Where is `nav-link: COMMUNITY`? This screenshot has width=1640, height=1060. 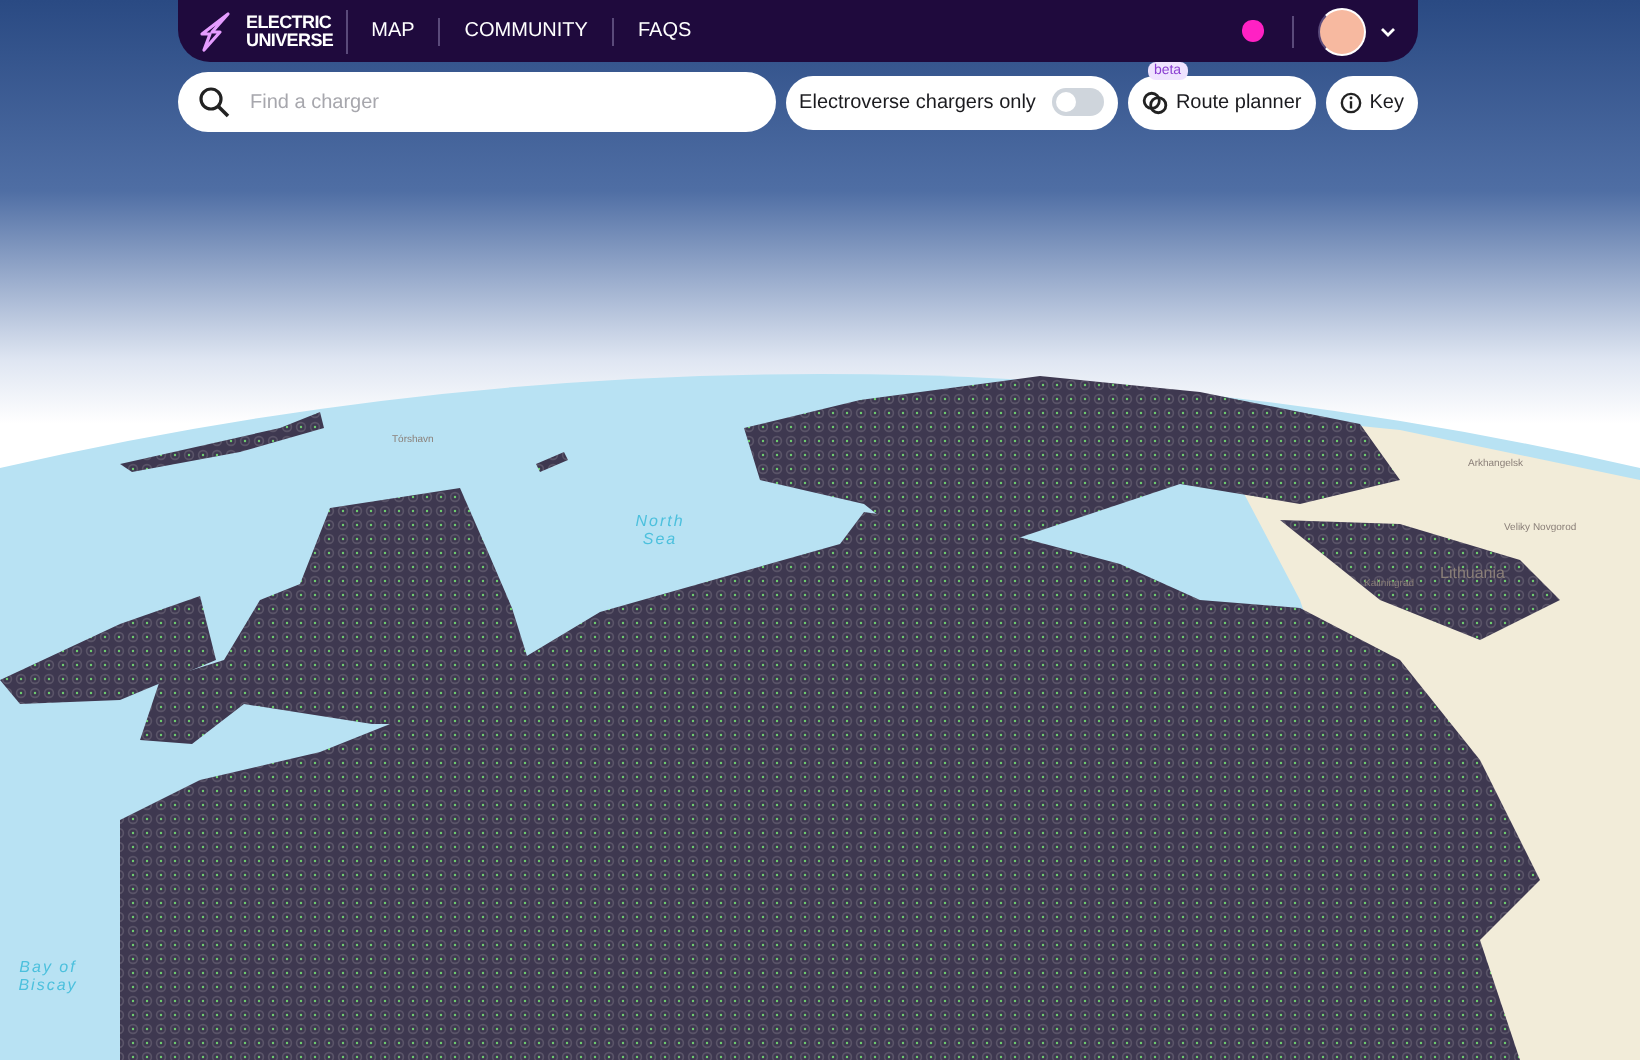
nav-link: COMMUNITY is located at coordinates (527, 31).